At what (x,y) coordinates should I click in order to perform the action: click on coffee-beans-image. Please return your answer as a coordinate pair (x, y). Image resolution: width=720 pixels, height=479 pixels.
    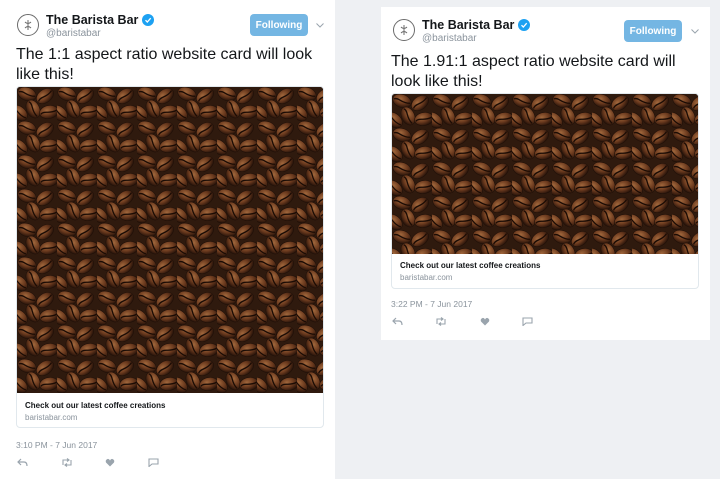
    Looking at the image, I should click on (545, 174).